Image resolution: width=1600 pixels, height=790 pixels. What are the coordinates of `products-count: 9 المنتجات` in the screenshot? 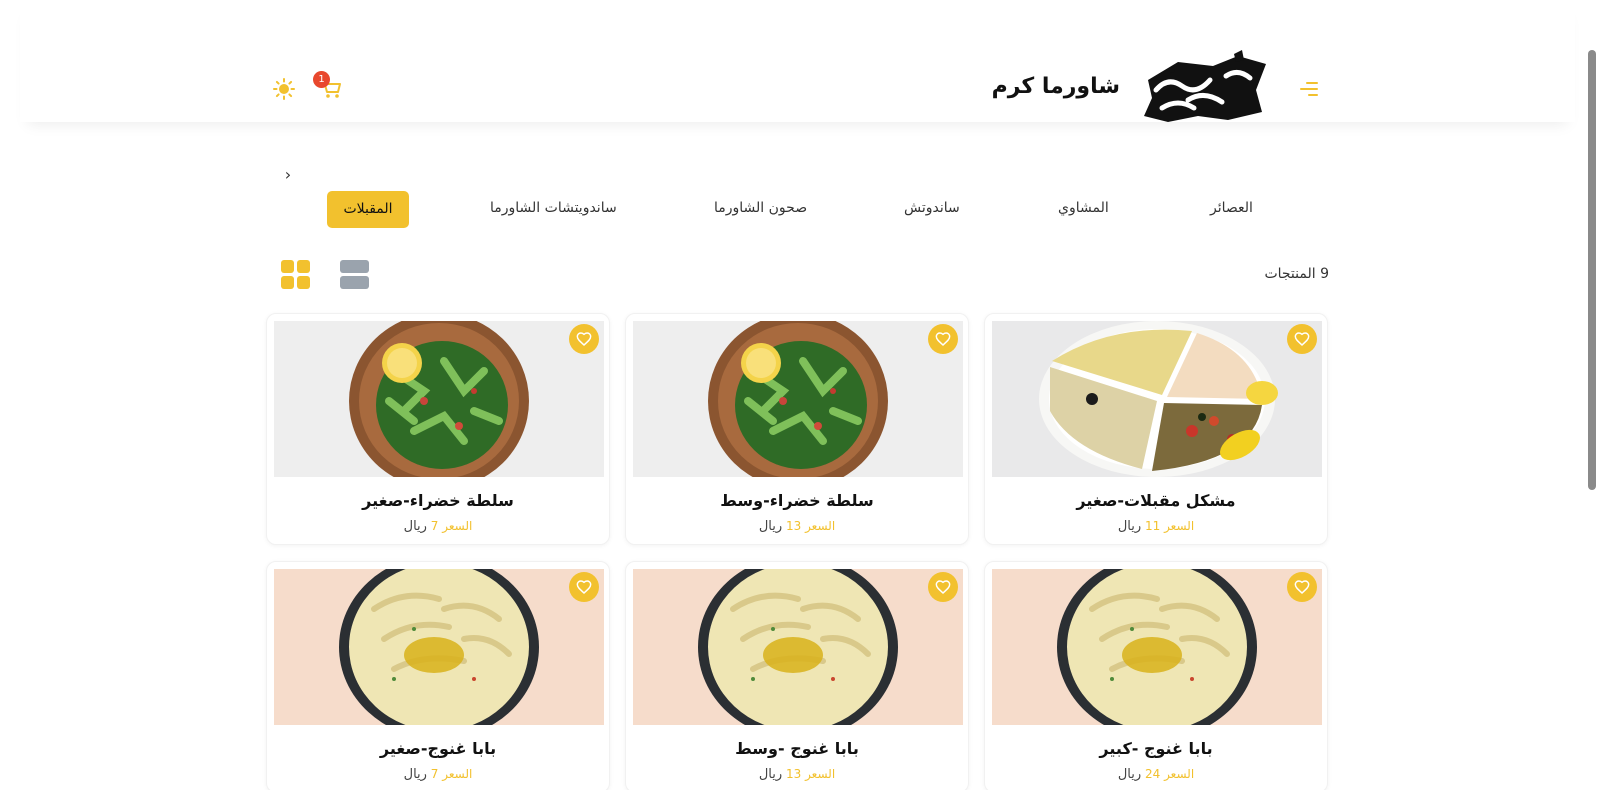 It's located at (1296, 274).